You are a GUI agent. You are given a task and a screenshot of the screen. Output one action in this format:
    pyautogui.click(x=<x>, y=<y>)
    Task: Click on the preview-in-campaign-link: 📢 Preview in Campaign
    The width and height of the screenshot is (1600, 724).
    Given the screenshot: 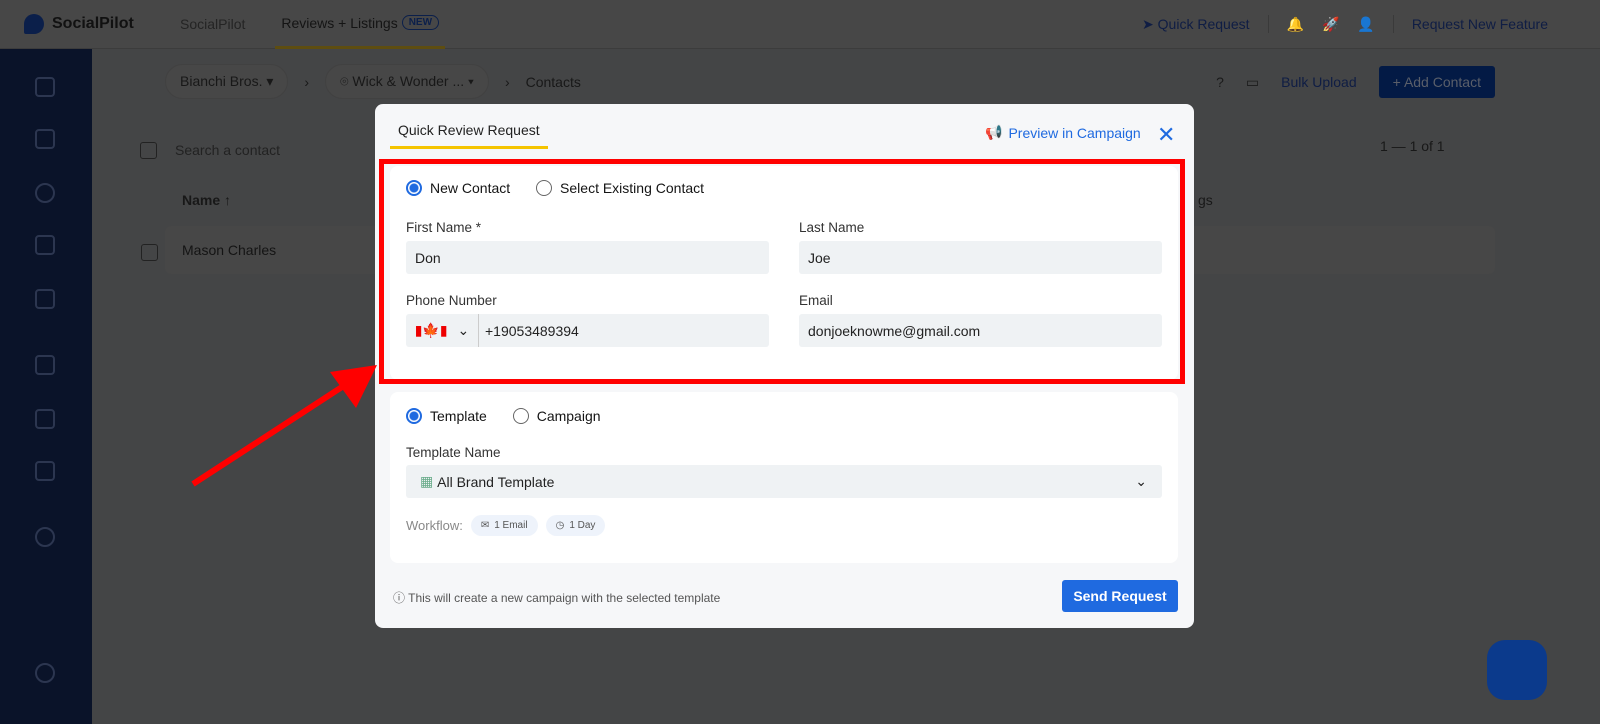 What is the action you would take?
    pyautogui.click(x=1063, y=132)
    